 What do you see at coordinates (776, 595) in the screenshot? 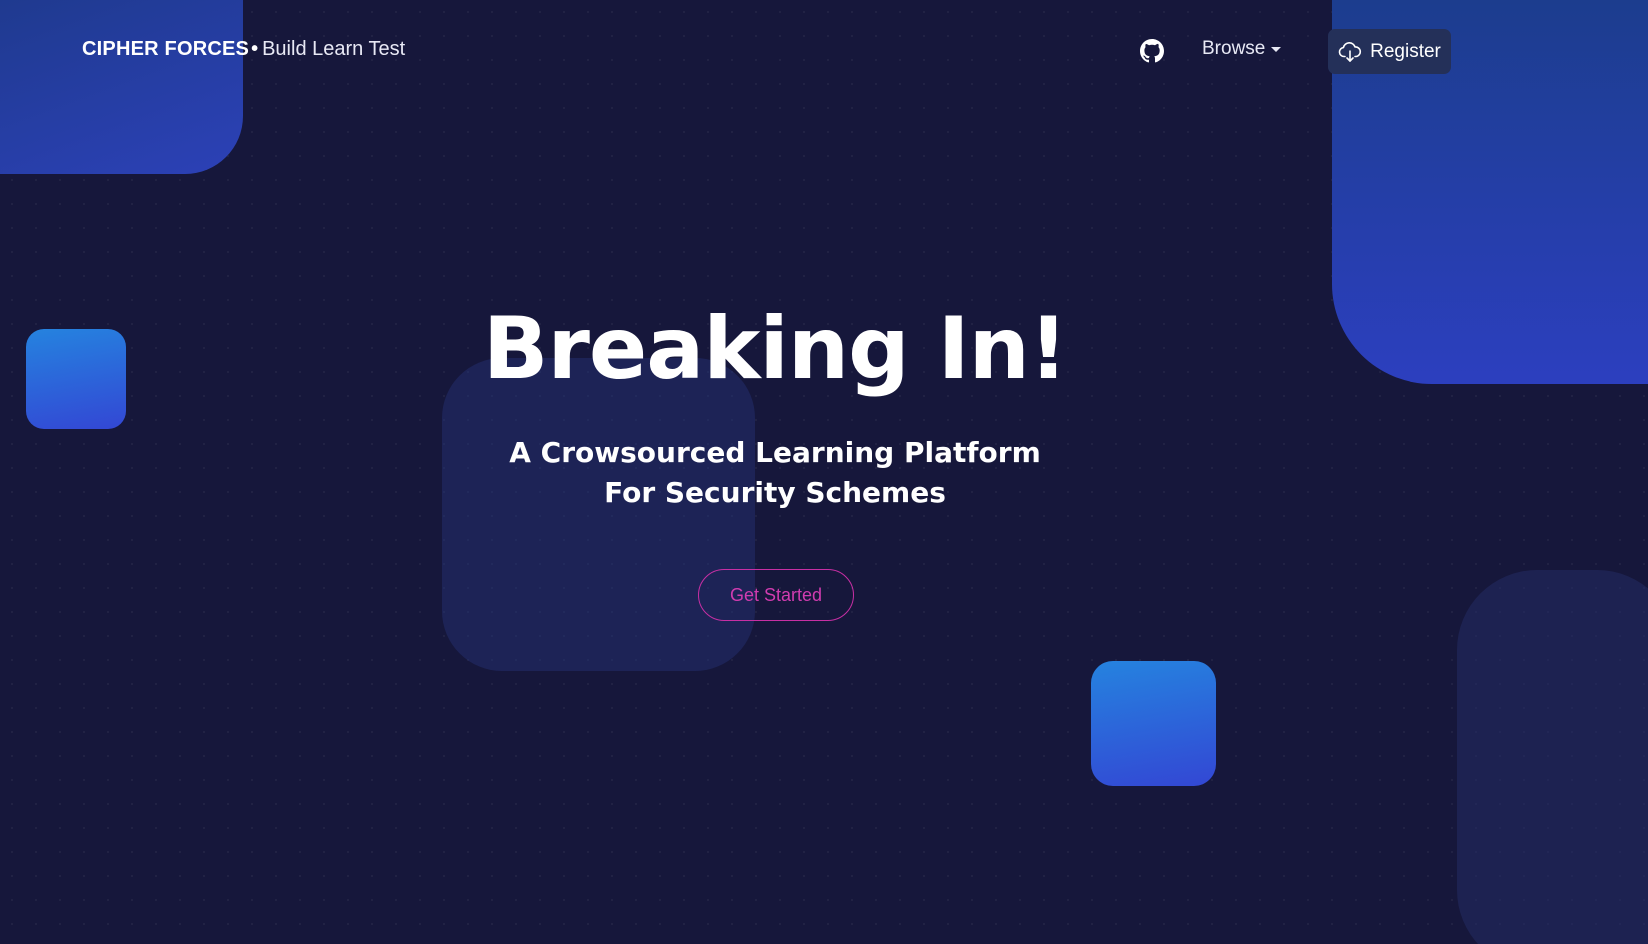
I see `get-started-button: Get Started` at bounding box center [776, 595].